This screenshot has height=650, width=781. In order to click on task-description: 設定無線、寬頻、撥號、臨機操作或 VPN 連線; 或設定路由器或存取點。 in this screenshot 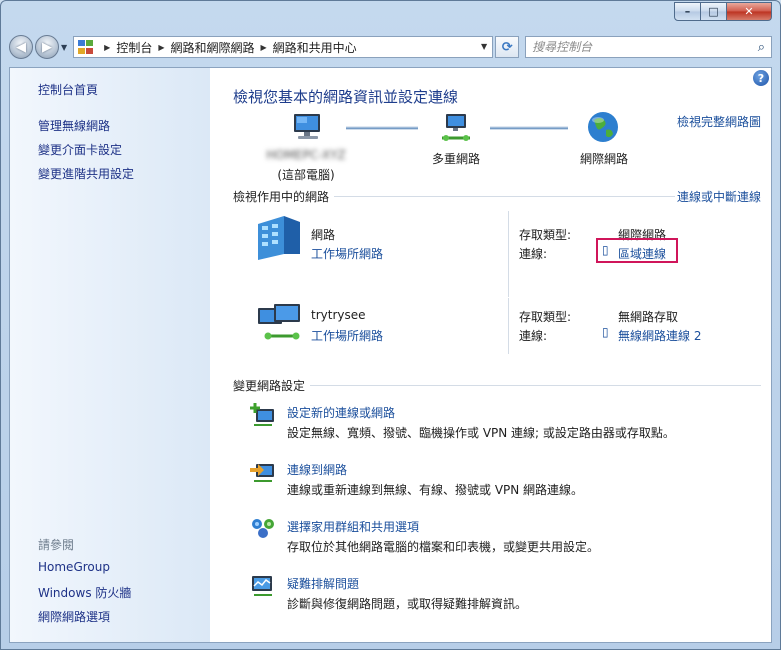, I will do `click(481, 433)`.